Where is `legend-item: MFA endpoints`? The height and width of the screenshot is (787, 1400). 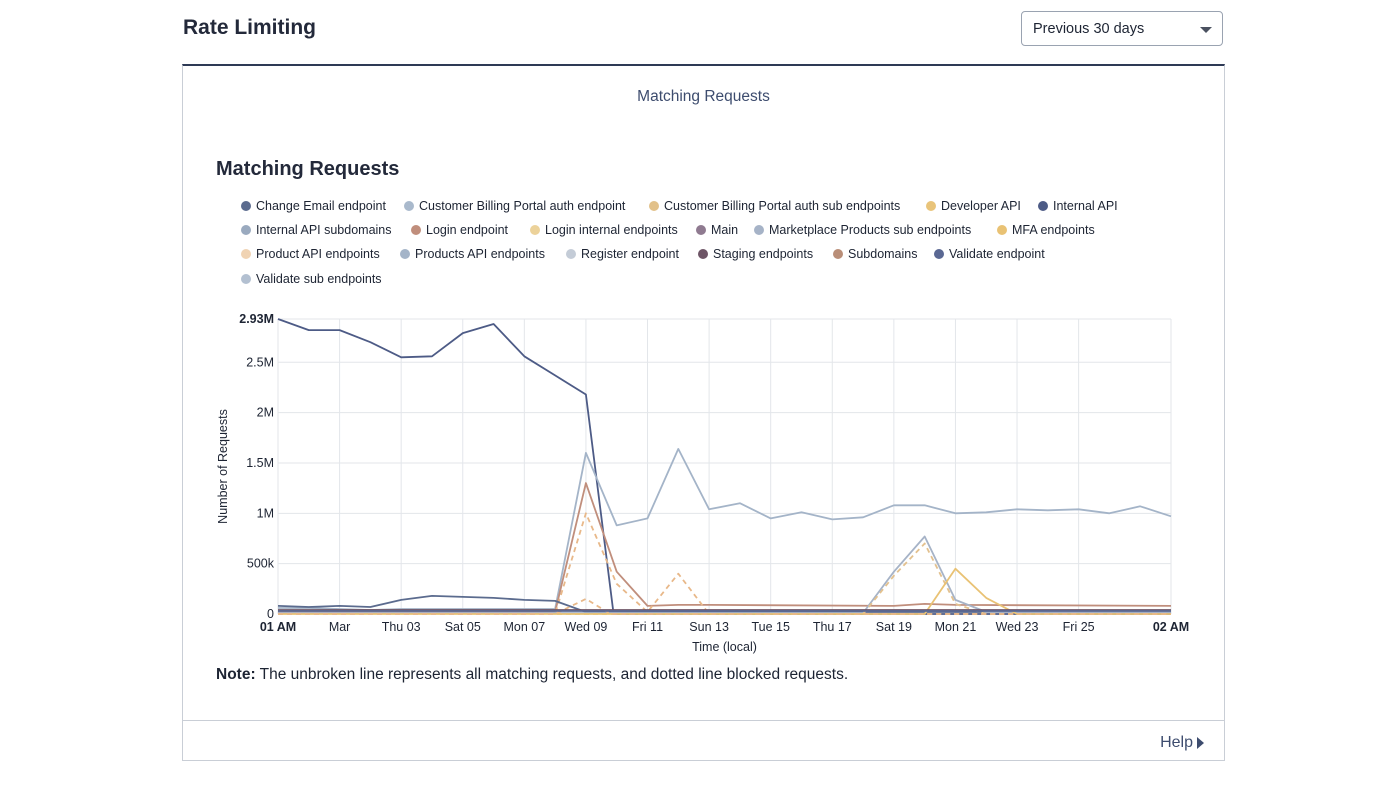 legend-item: MFA endpoints is located at coordinates (1046, 230).